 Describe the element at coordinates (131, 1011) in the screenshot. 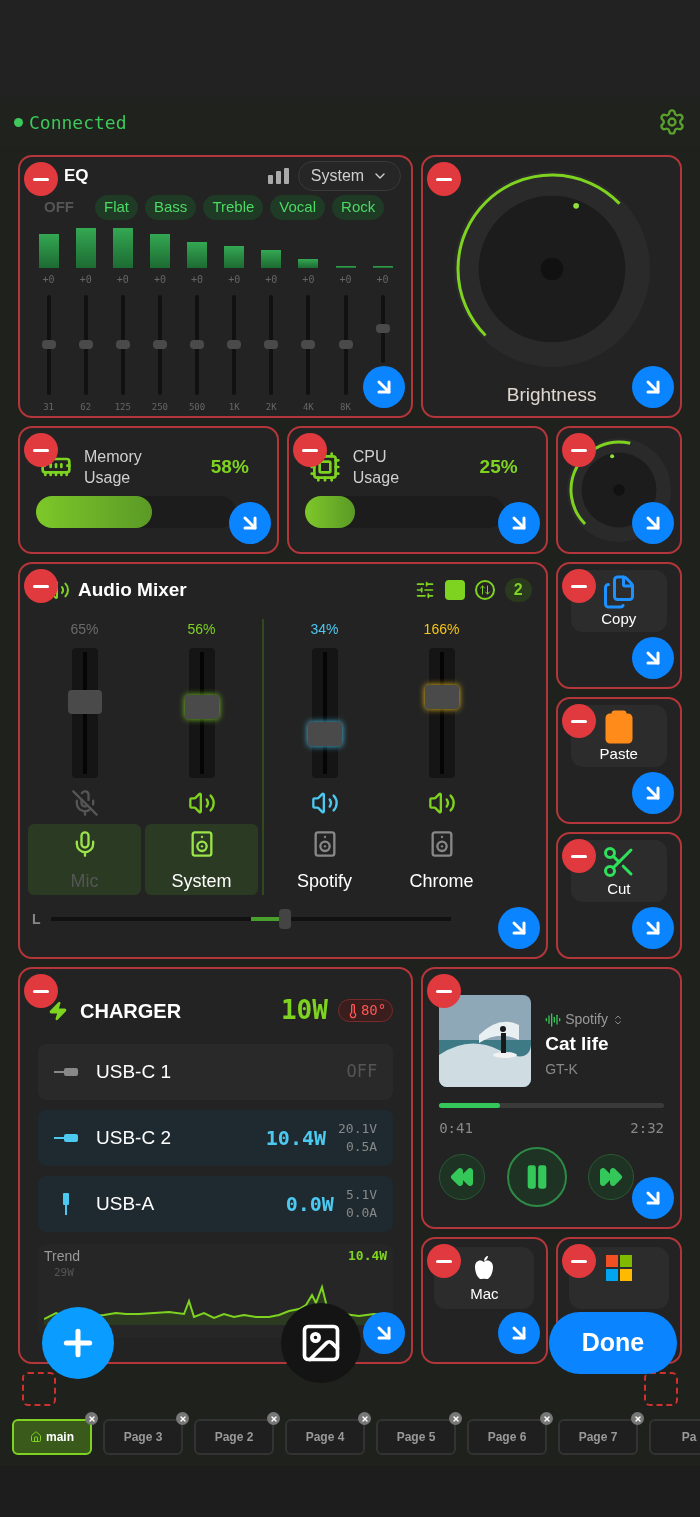

I see `charger-title: CHARGER` at that location.